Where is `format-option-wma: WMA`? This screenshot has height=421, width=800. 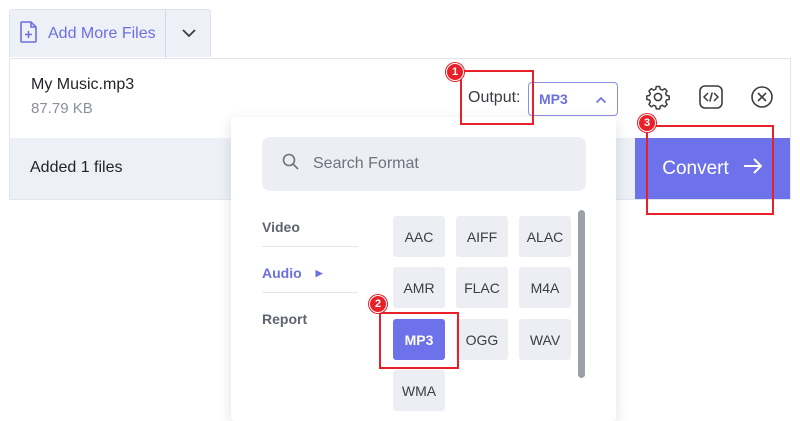
format-option-wma: WMA is located at coordinates (419, 390).